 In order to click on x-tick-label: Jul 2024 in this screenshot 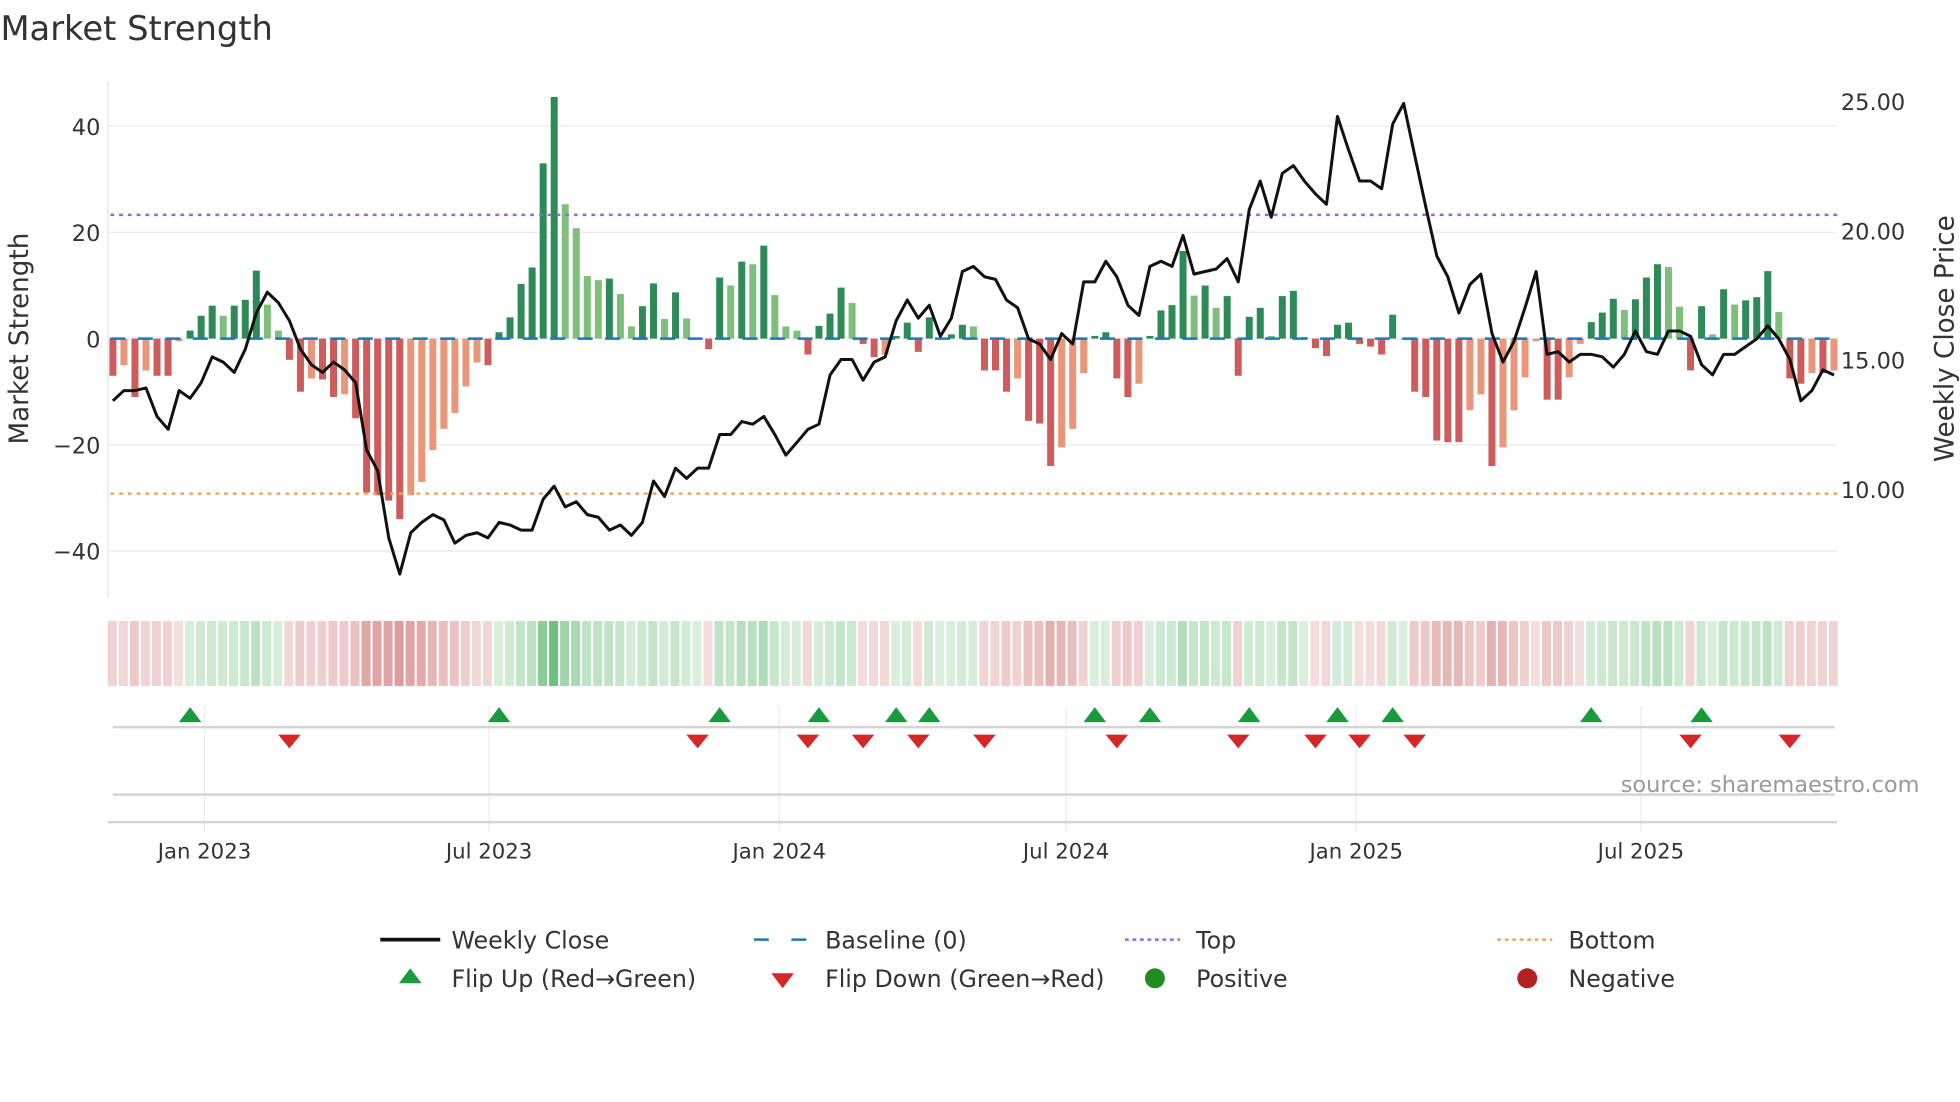, I will do `click(1065, 851)`.